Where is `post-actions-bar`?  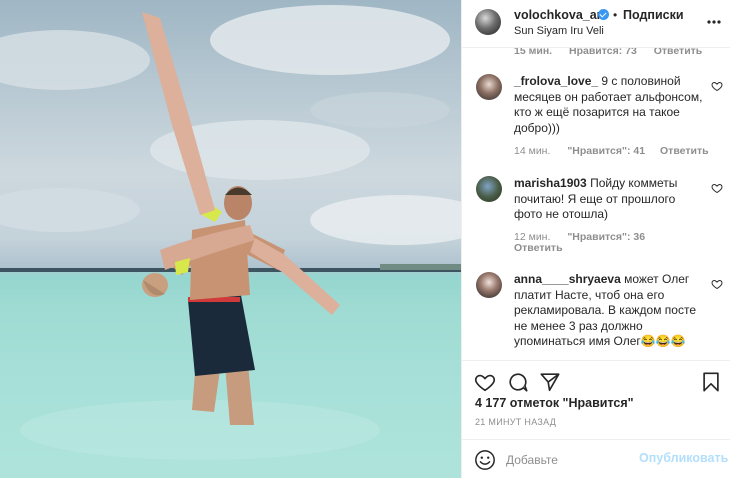 post-actions-bar is located at coordinates (596, 380).